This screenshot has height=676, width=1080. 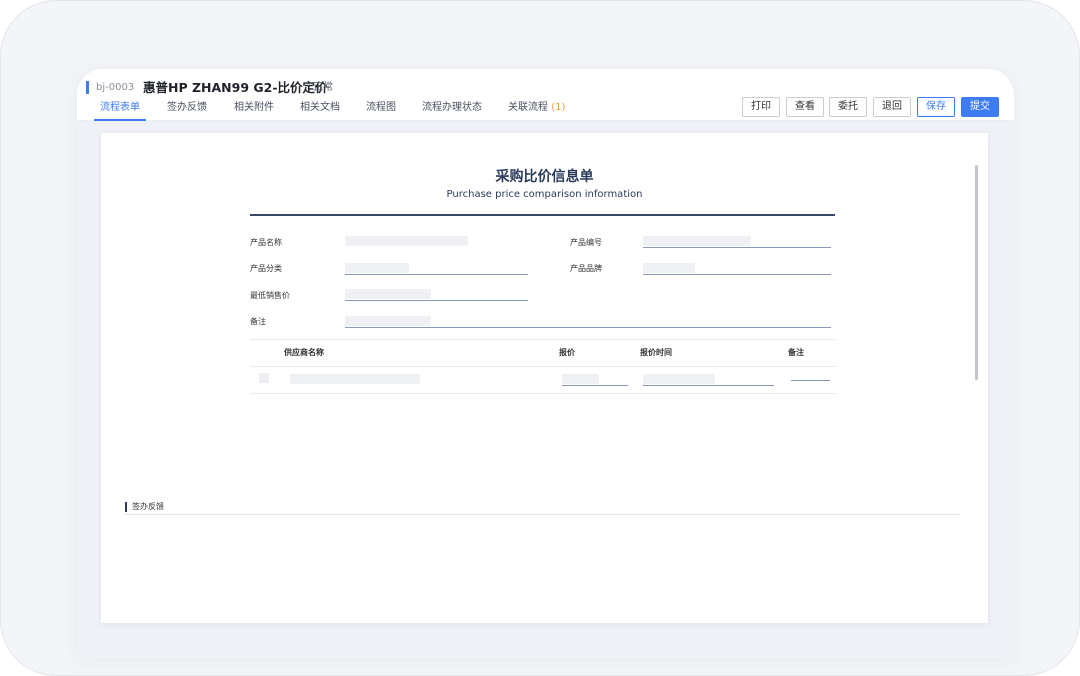 I want to click on tab-documents: 相关文档, so click(x=320, y=108).